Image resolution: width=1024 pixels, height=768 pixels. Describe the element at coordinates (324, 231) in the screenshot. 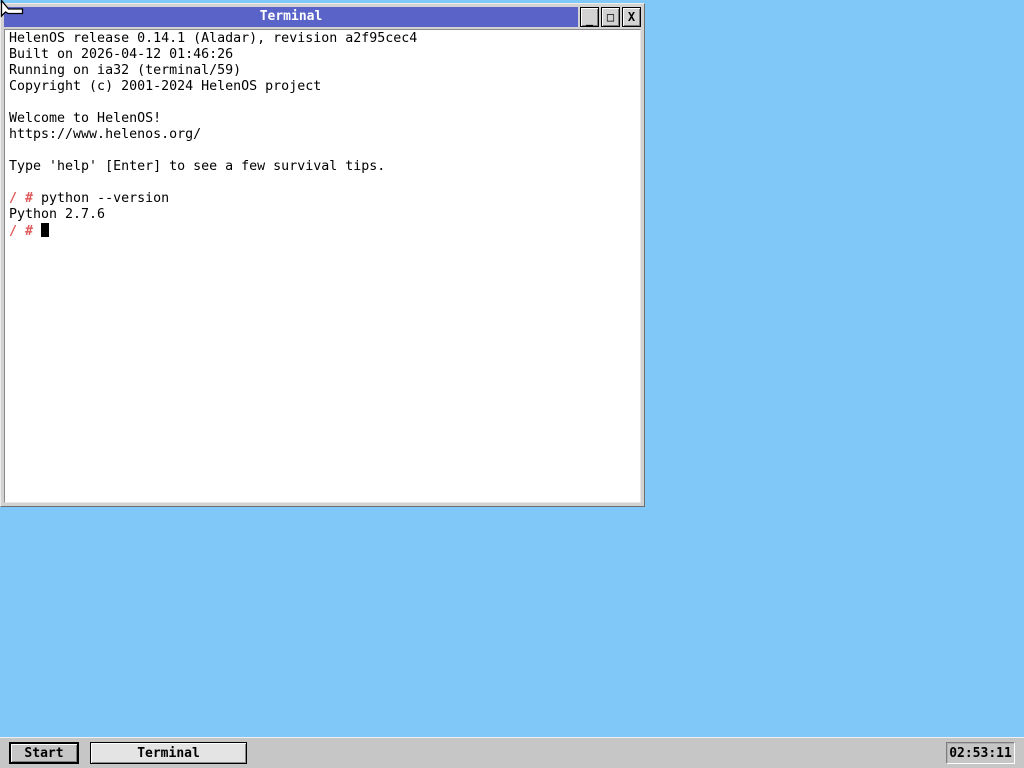

I see `terminal-line: / #` at that location.